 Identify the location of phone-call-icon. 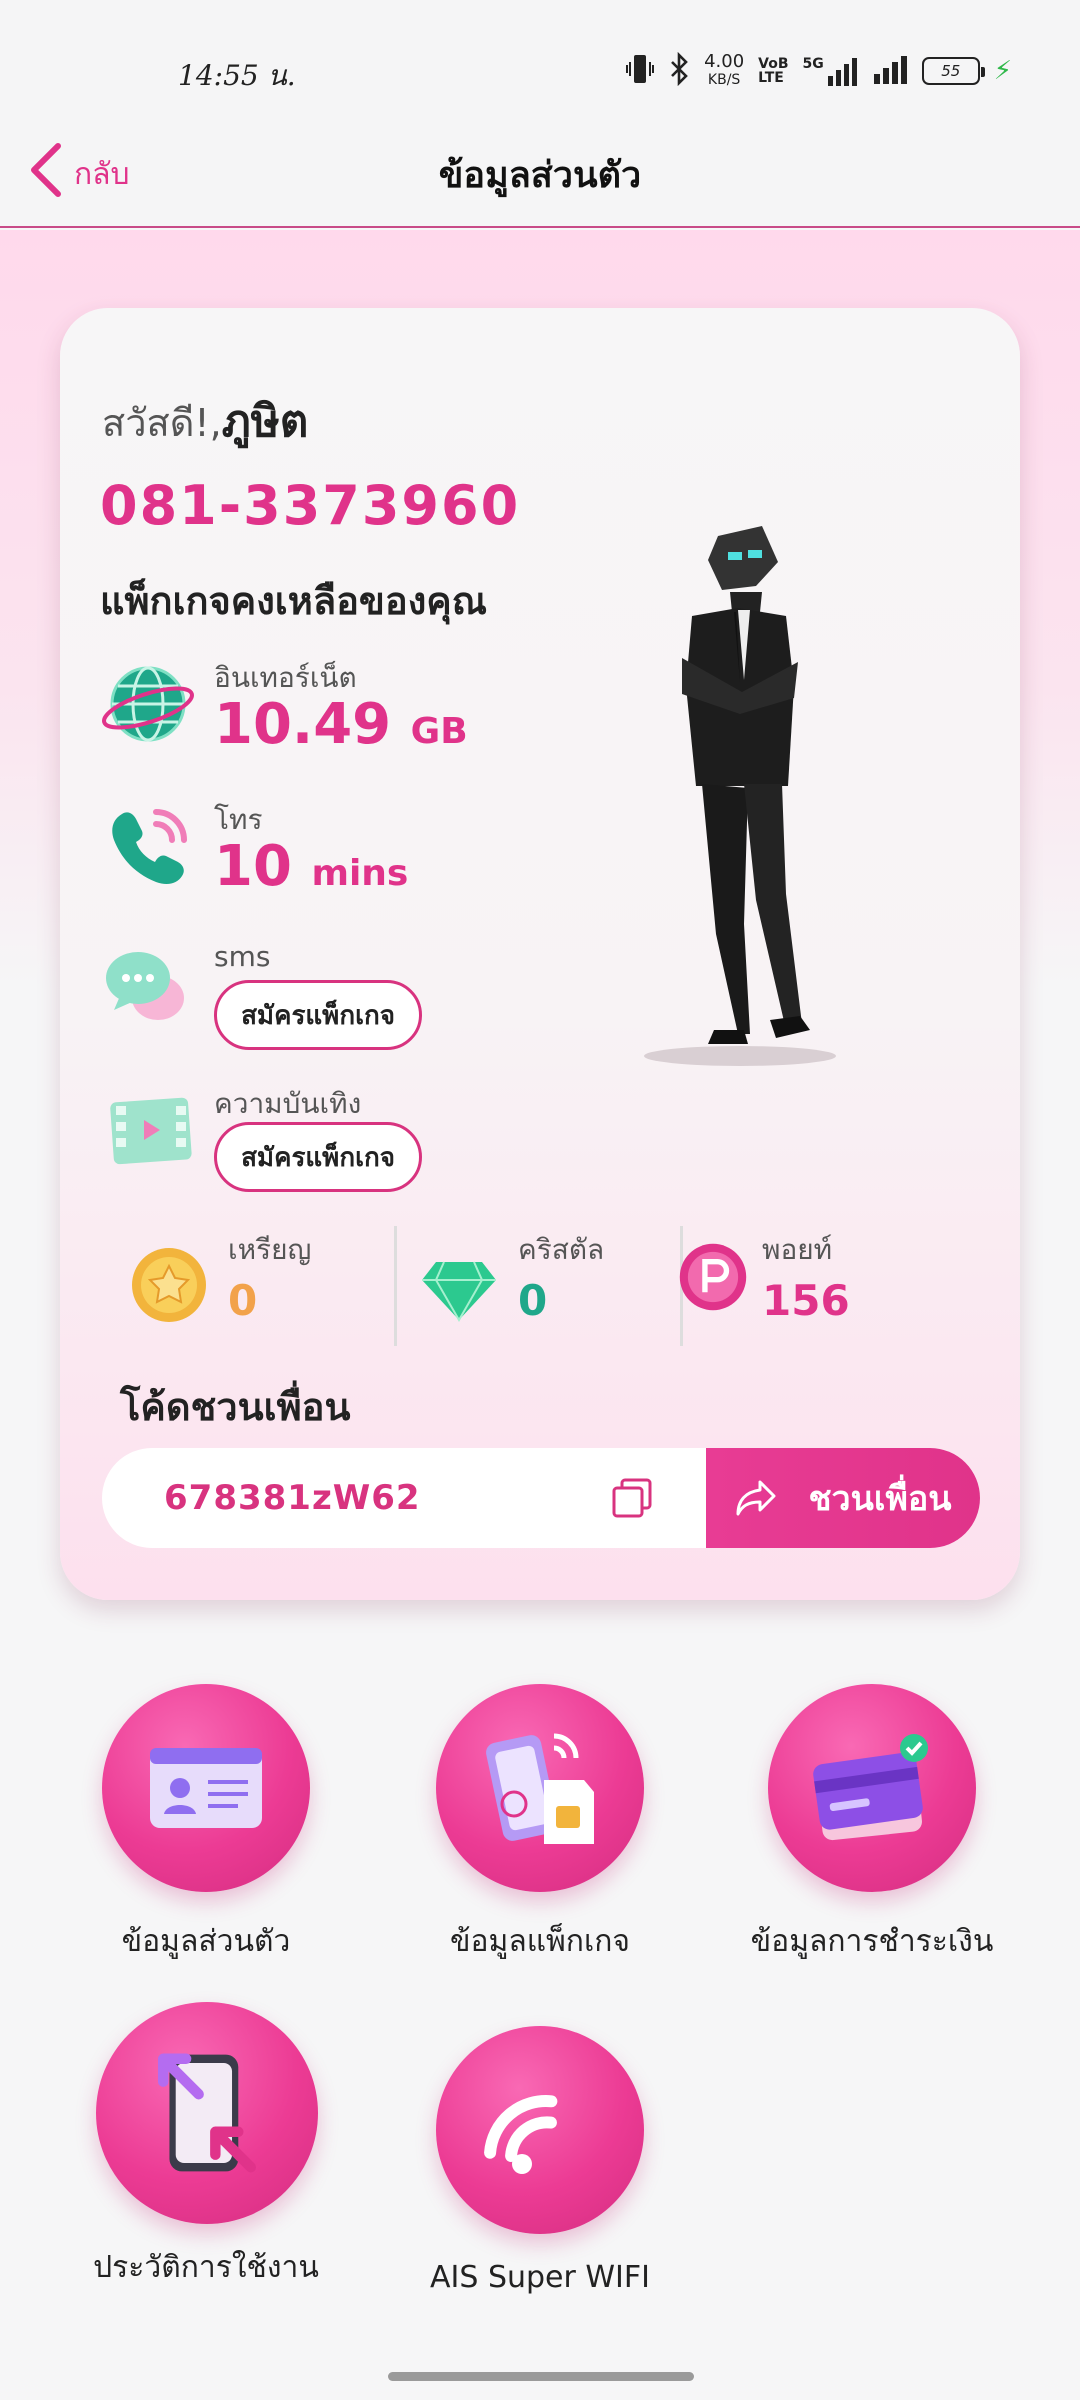
(149, 846).